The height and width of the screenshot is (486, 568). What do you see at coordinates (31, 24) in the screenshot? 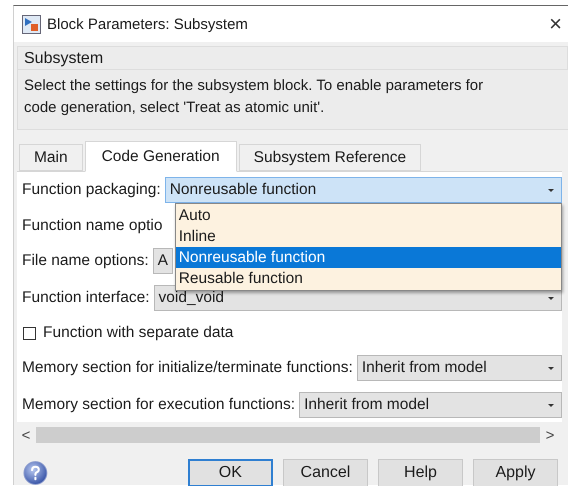
I see `app-icon` at bounding box center [31, 24].